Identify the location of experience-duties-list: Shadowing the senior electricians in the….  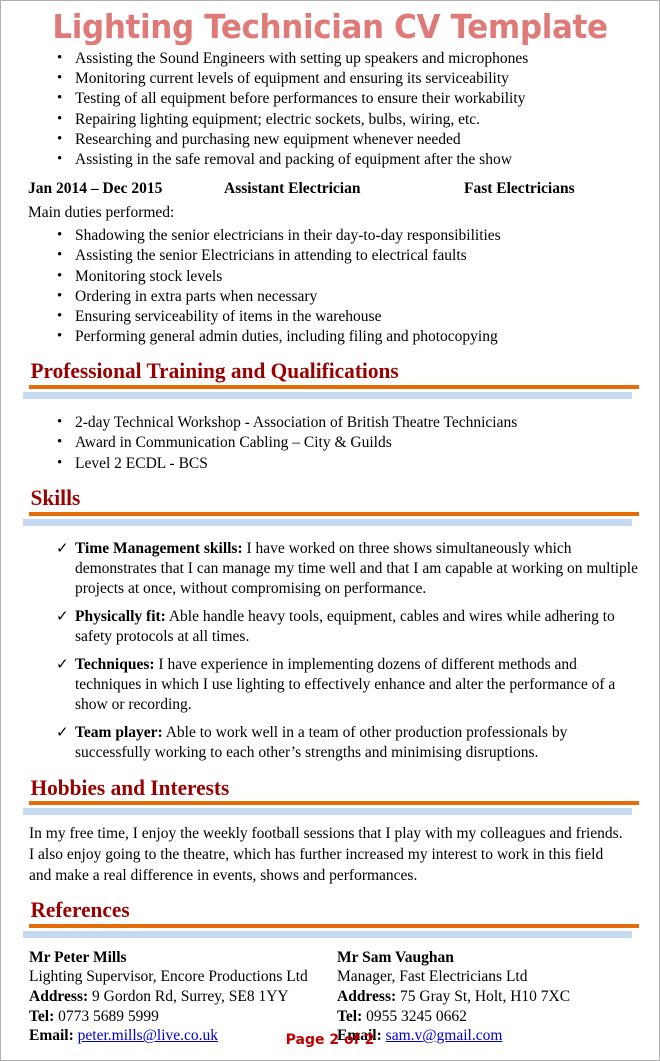
(330, 286).